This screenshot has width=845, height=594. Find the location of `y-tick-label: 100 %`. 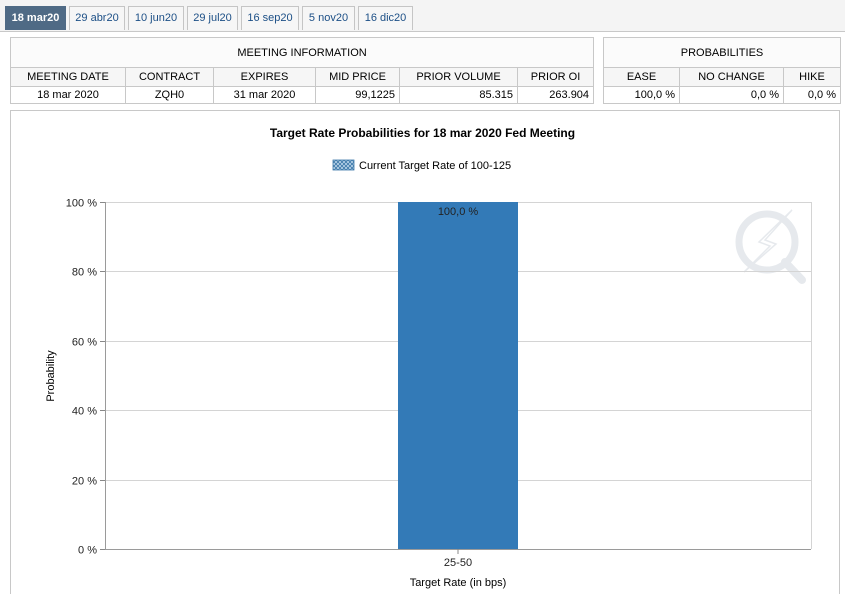

y-tick-label: 100 % is located at coordinates (81, 204).